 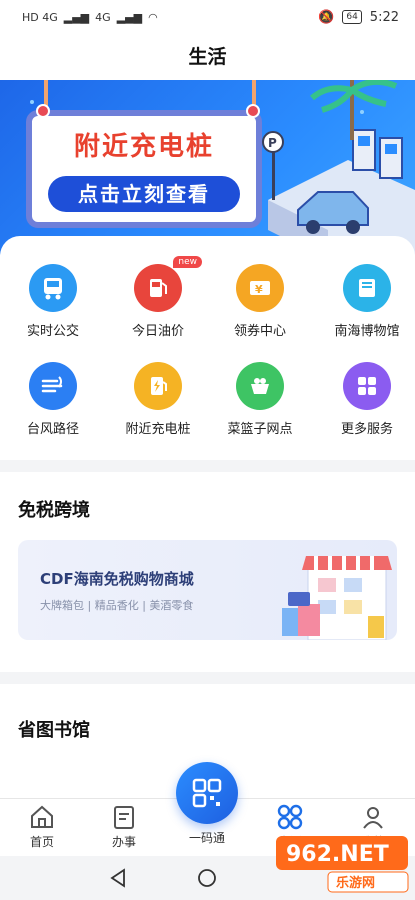 I want to click on tab-label: 一码通, so click(x=206, y=838).